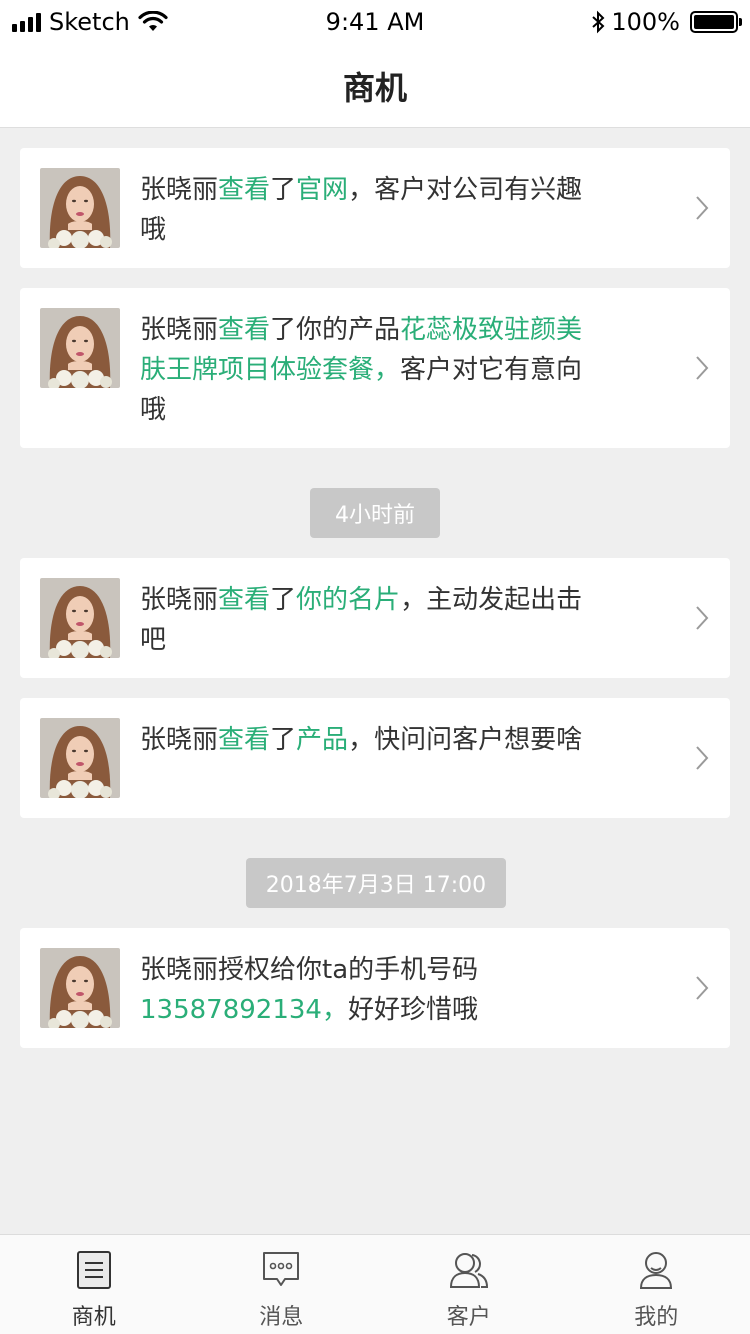  I want to click on rest-text: ，快问问客户想要啥, so click(465, 740).